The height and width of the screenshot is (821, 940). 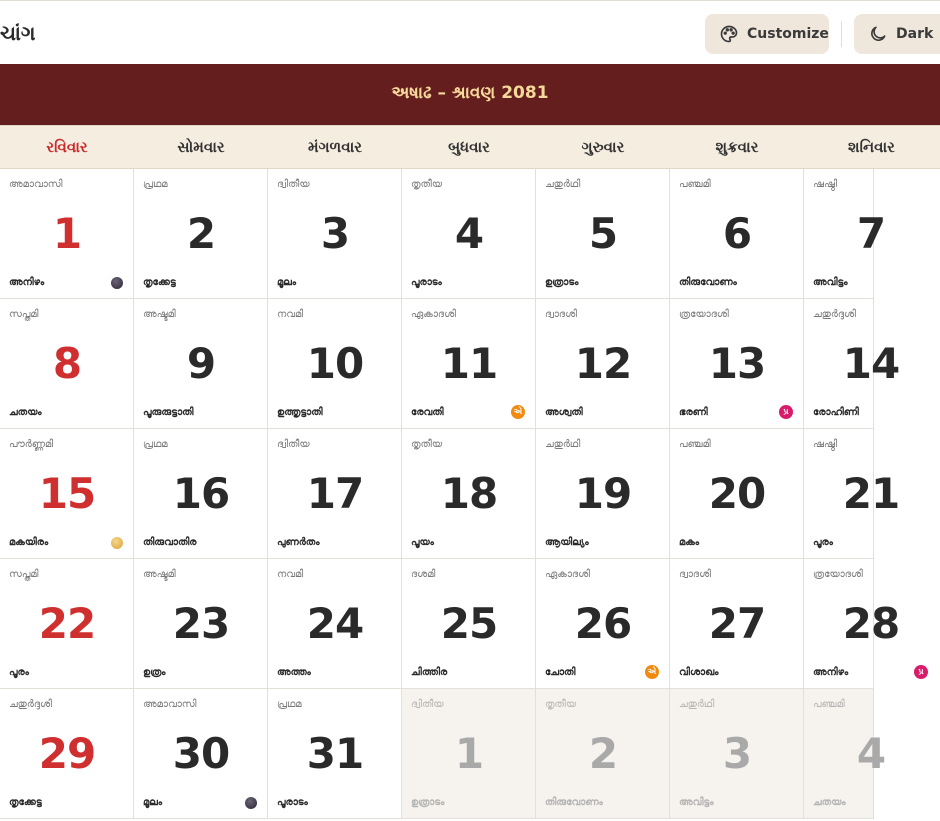 What do you see at coordinates (737, 624) in the screenshot?
I see `day-cell: ദ്വാദശി 27 വിശാഖം` at bounding box center [737, 624].